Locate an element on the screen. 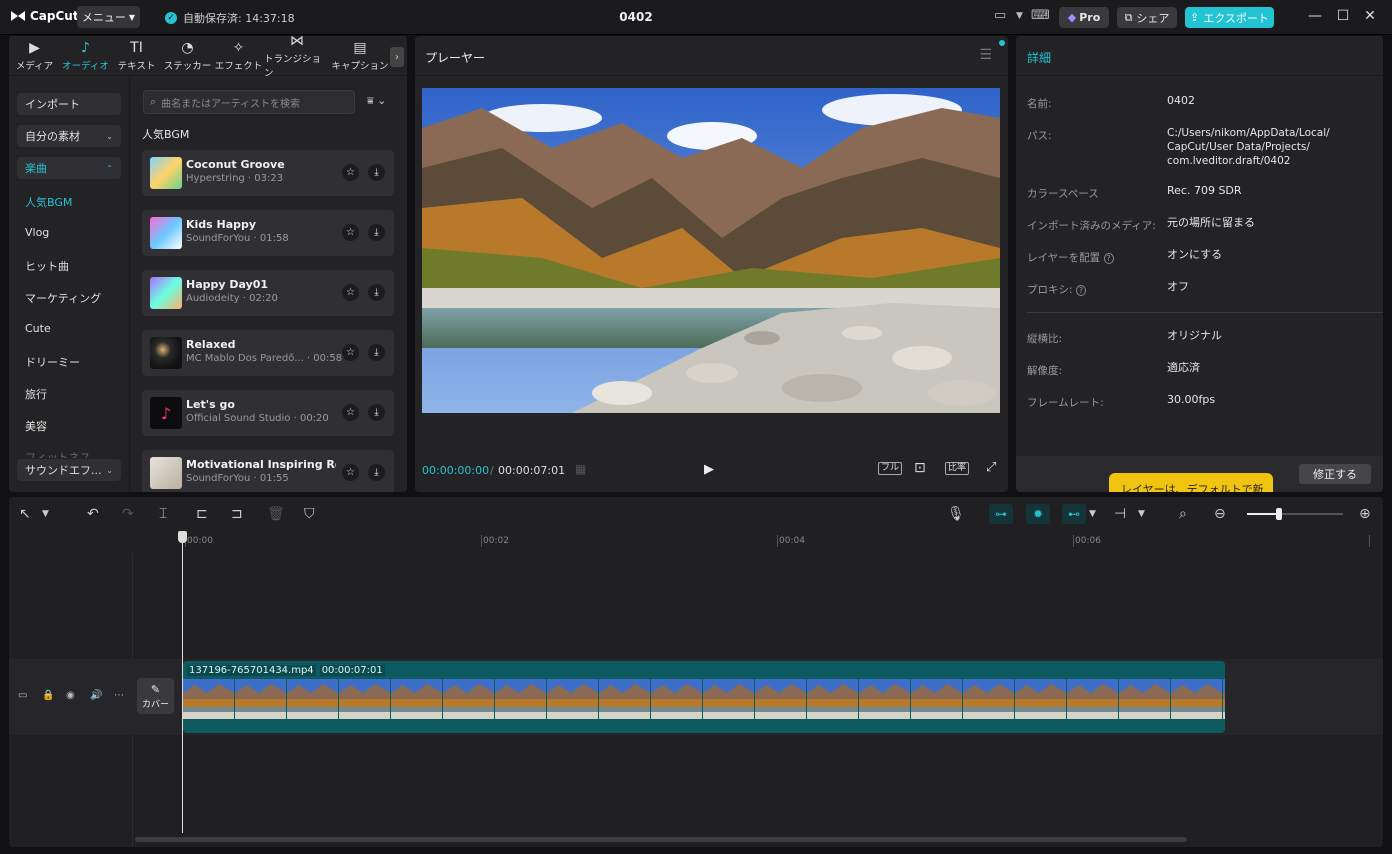 This screenshot has width=1392, height=854. section-title: 人気BGM is located at coordinates (166, 134).